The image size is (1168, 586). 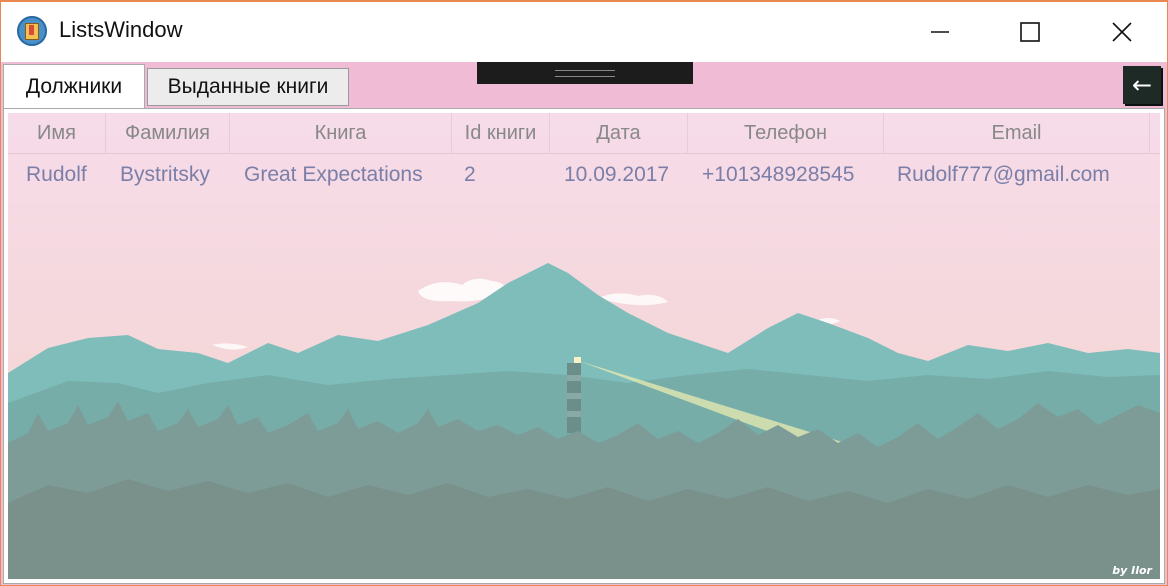 I want to click on watermark: by Ilor, so click(x=1132, y=570).